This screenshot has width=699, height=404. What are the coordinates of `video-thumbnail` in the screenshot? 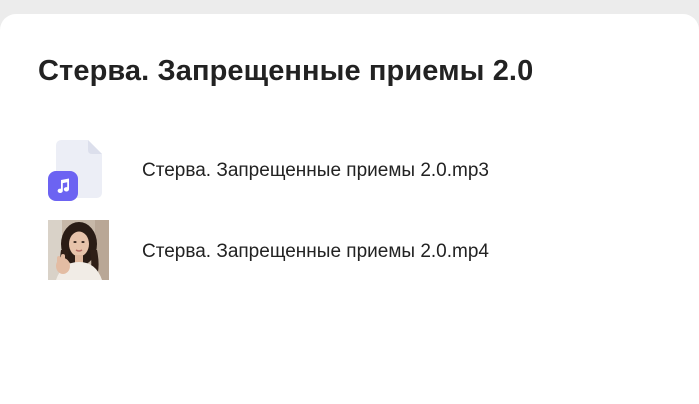 It's located at (78, 250).